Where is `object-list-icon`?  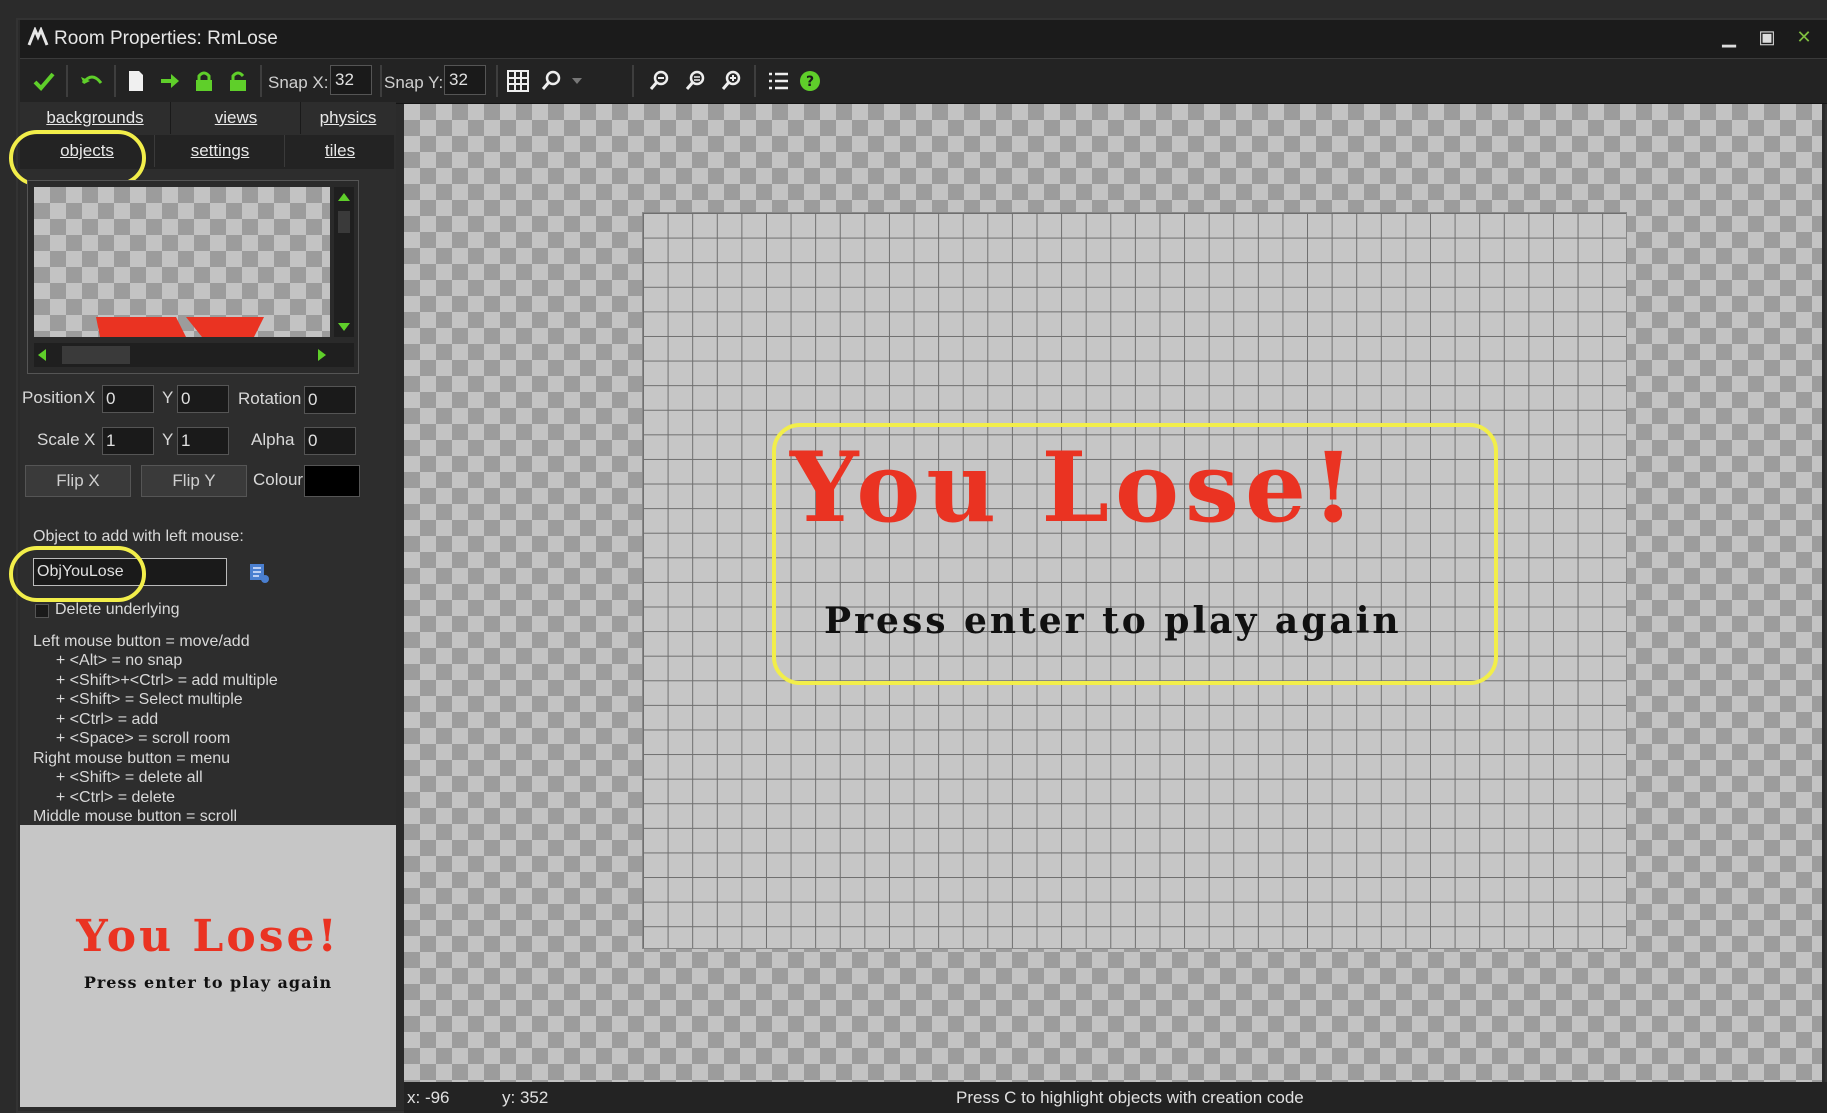
object-list-icon is located at coordinates (259, 573).